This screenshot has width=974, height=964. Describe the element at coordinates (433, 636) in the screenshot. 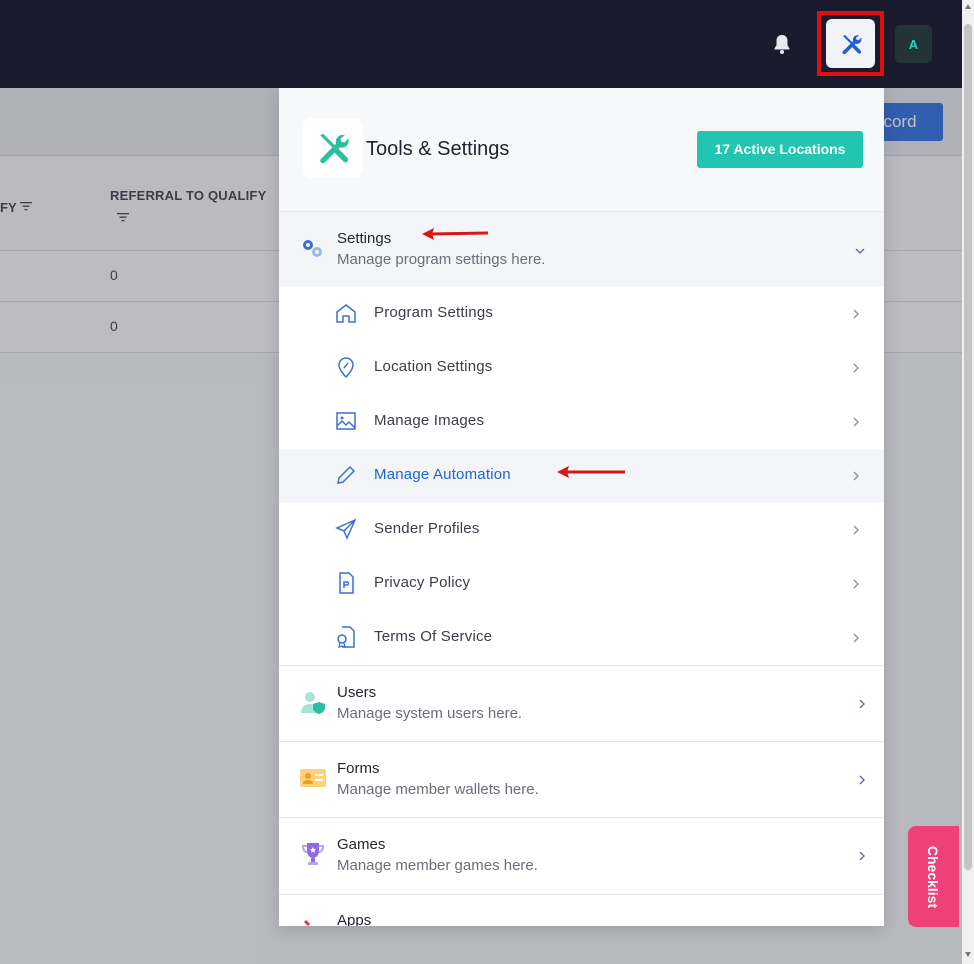

I see `menu-item-label: Terms Of Service` at that location.